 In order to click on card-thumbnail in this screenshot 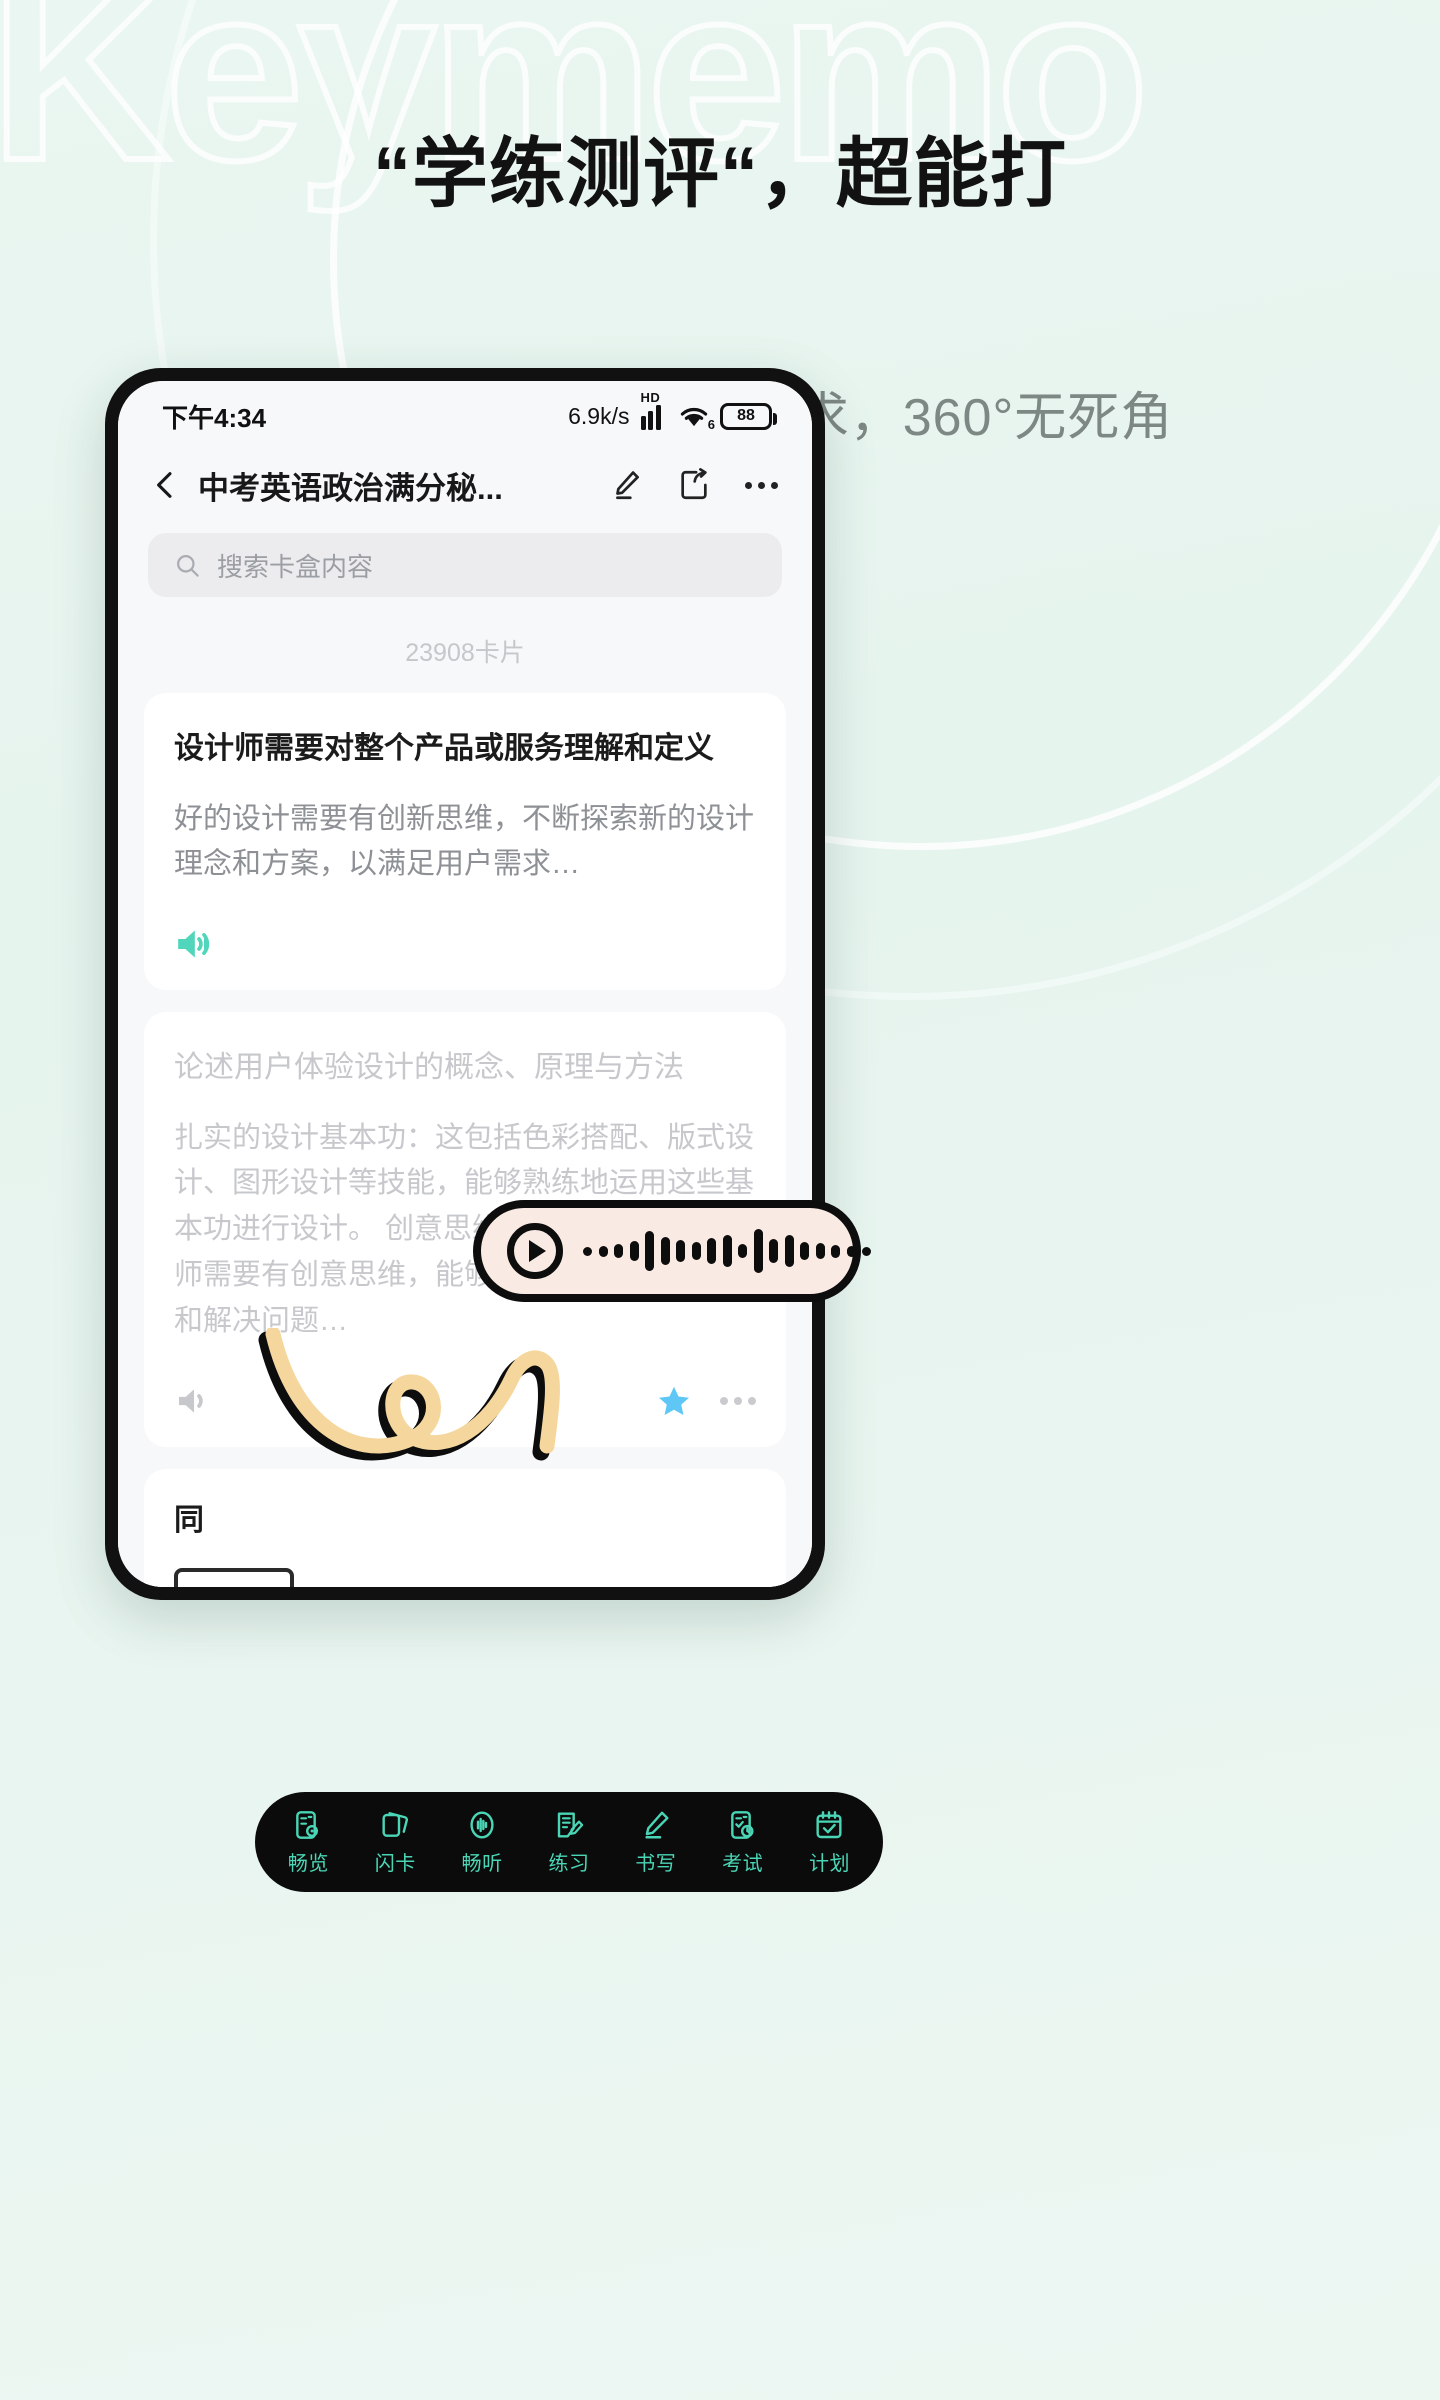, I will do `click(234, 1577)`.